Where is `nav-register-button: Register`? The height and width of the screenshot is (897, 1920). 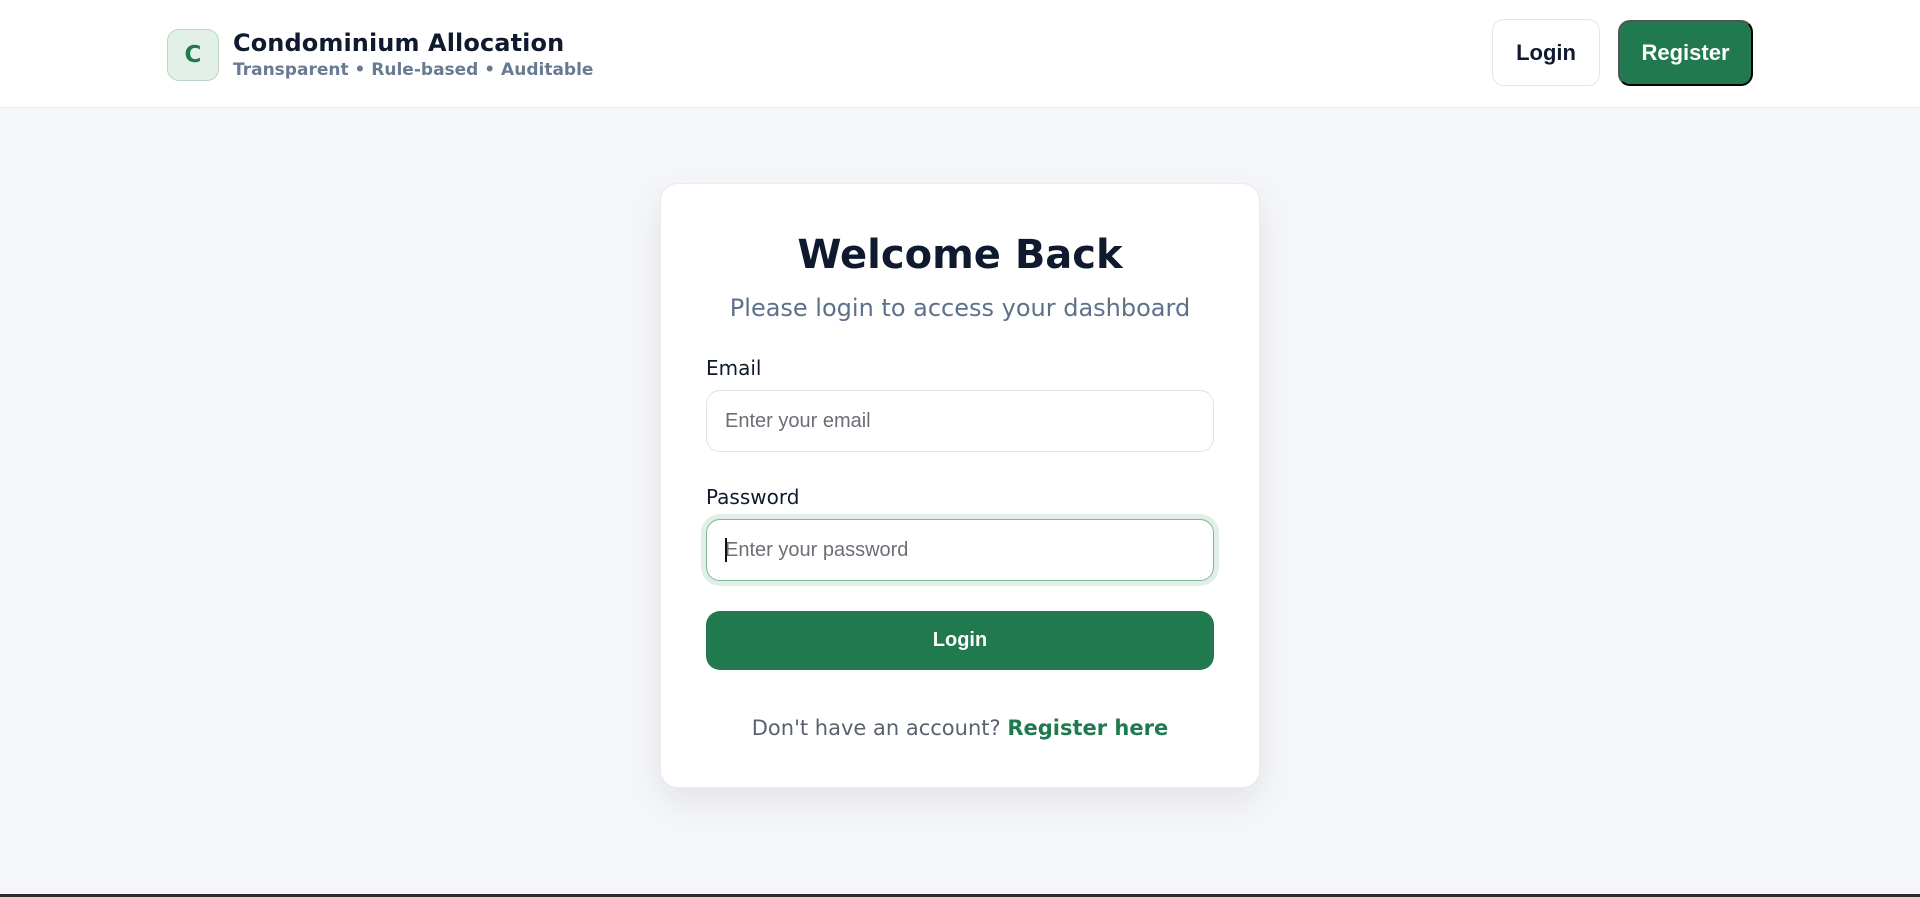
nav-register-button: Register is located at coordinates (1685, 53).